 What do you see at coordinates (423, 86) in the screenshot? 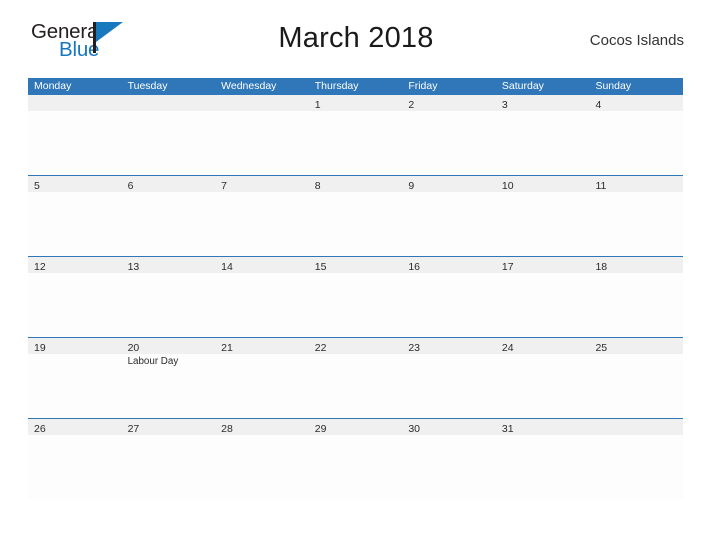
I see `weekday-header-friday: Friday` at bounding box center [423, 86].